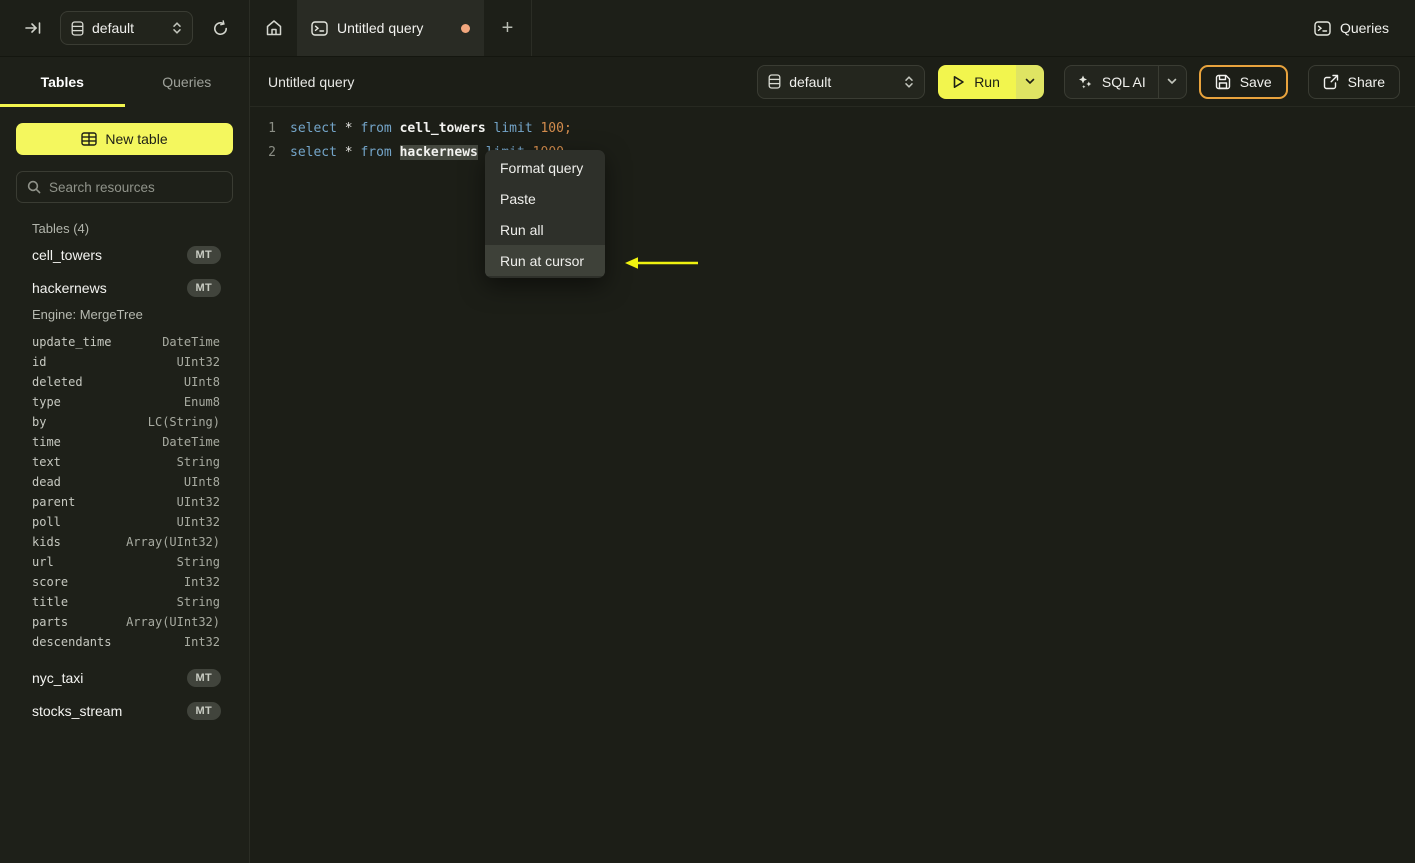 The image size is (1415, 863). What do you see at coordinates (201, 582) in the screenshot?
I see `column-type: Int32` at bounding box center [201, 582].